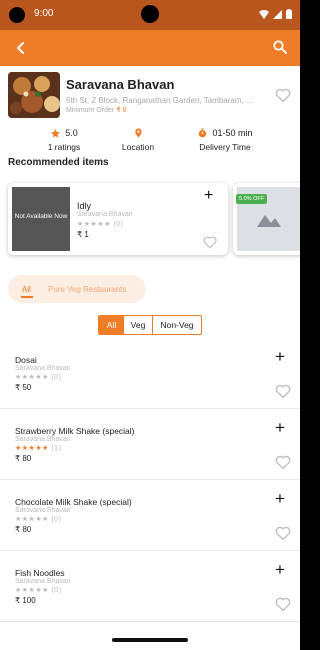 This screenshot has width=320, height=650. I want to click on star-icon, so click(56, 133).